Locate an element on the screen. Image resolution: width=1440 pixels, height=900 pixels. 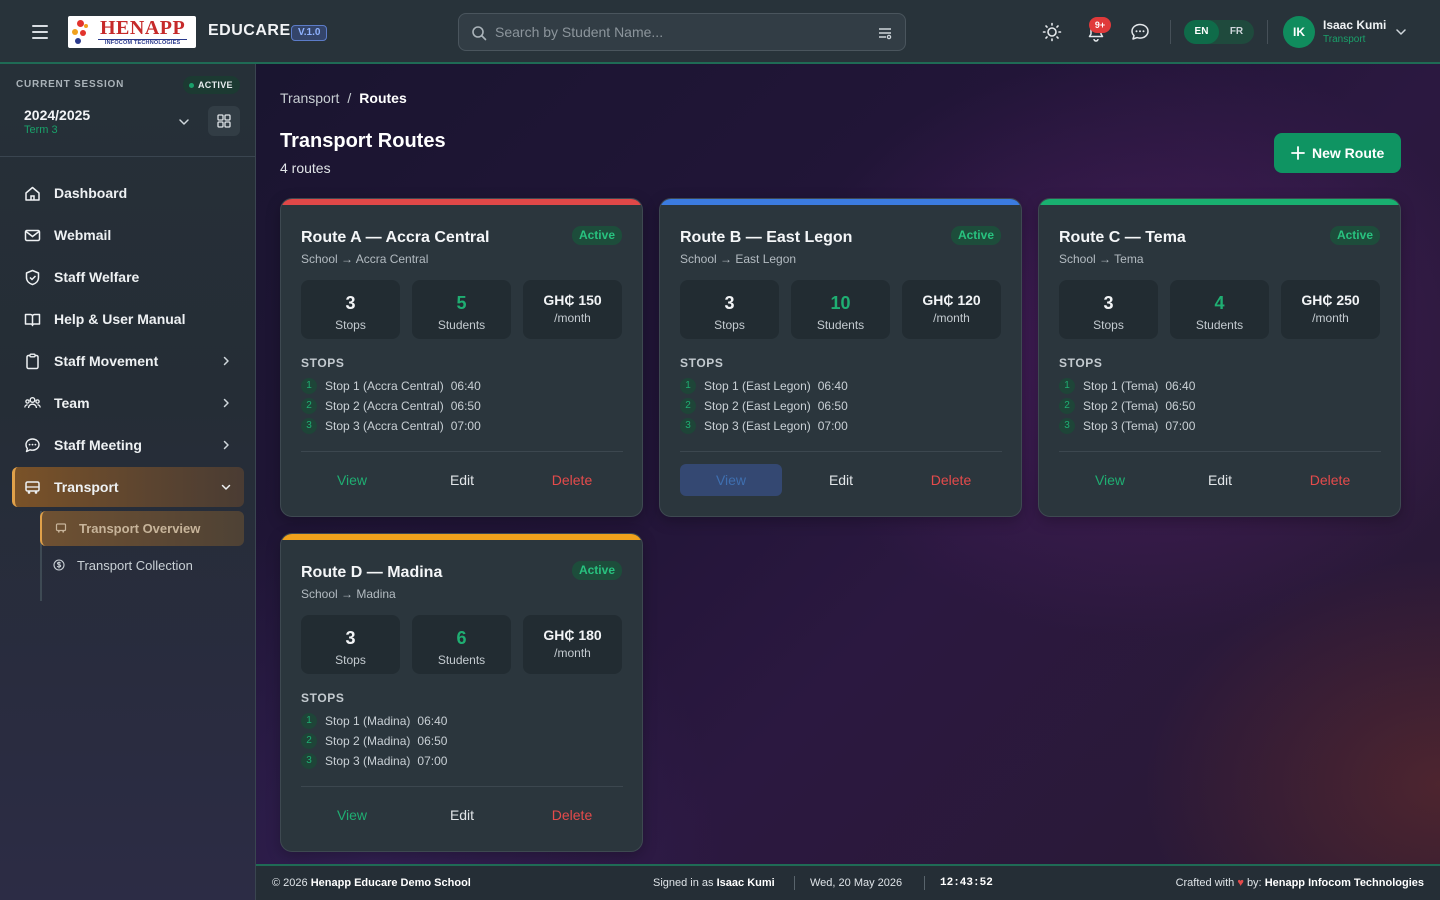
user-name: Isaac Kumi is located at coordinates (1354, 25).